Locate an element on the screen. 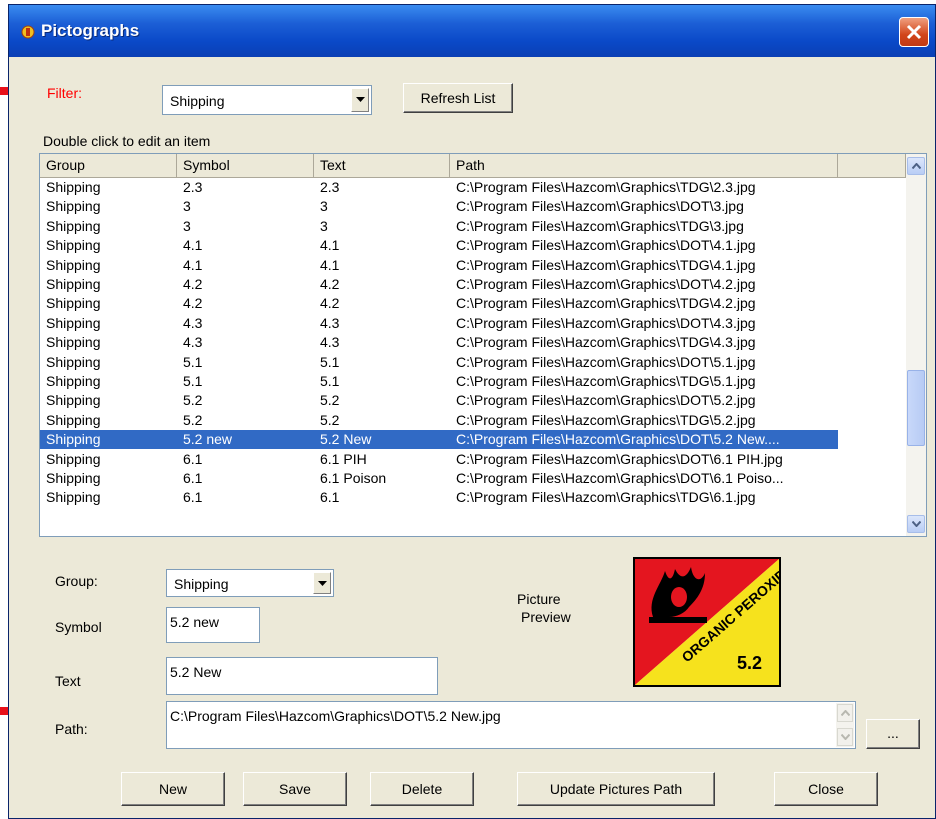 The image size is (936, 819). window-title: Pictographs is located at coordinates (90, 30).